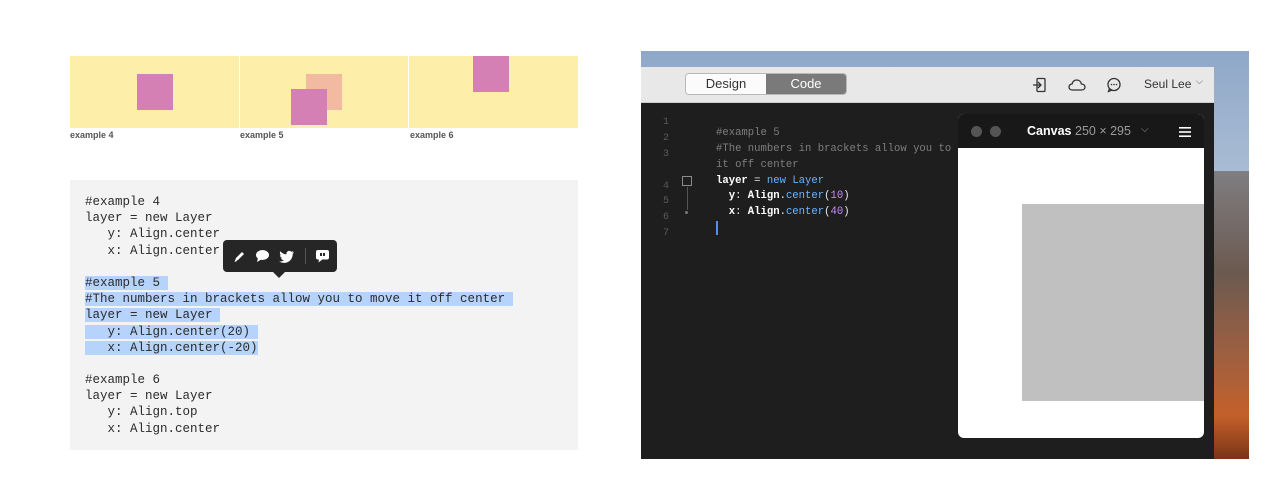  Describe the element at coordinates (432, 135) in the screenshot. I see `example-6-caption: example 6` at that location.